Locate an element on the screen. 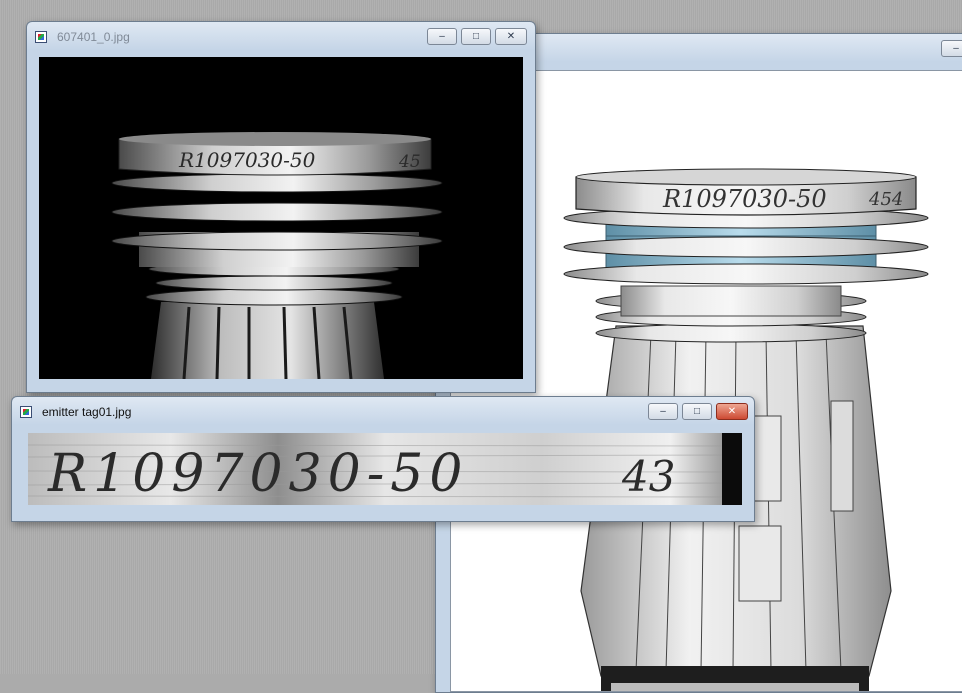 The image size is (962, 693). tag-viewer-window: emitter tag01.jpg – □ ✕ R1097030-50 43 is located at coordinates (383, 459).